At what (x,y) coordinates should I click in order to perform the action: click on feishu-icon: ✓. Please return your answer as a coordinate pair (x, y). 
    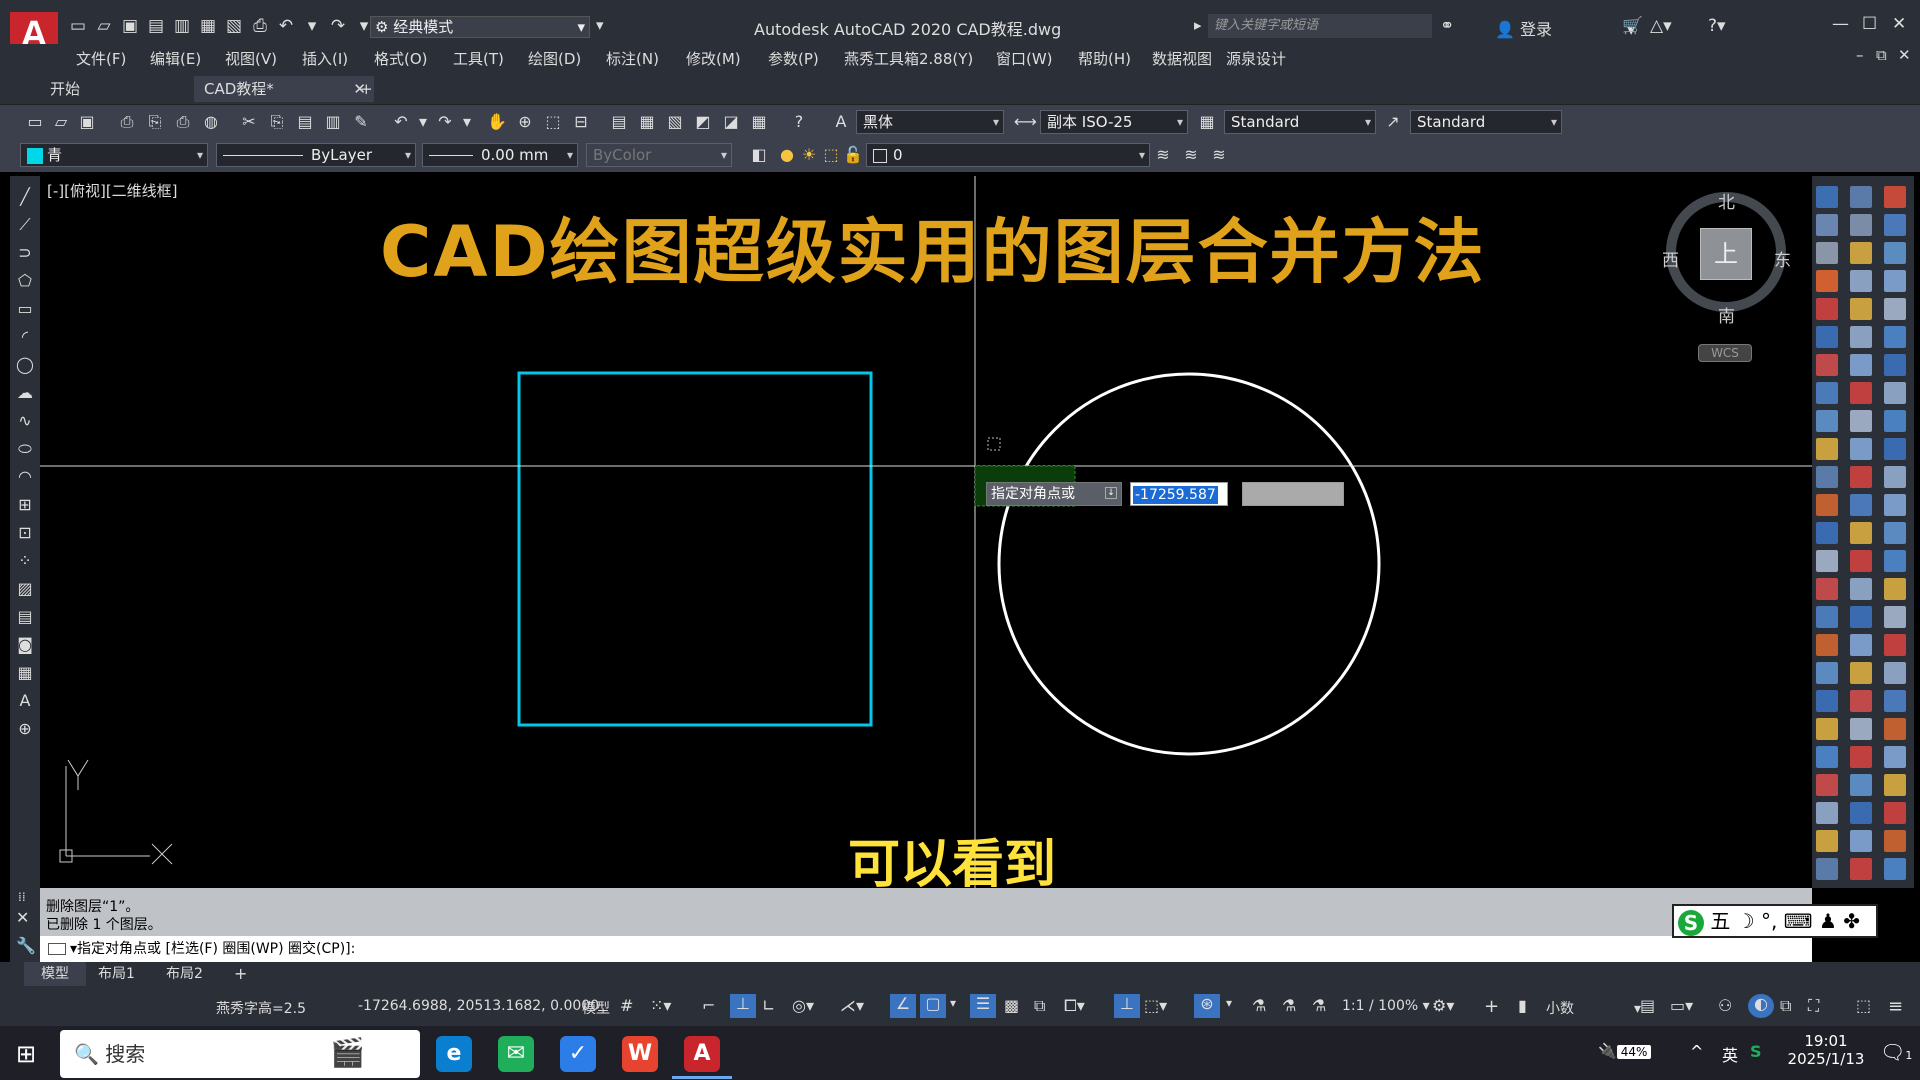
    Looking at the image, I should click on (578, 1054).